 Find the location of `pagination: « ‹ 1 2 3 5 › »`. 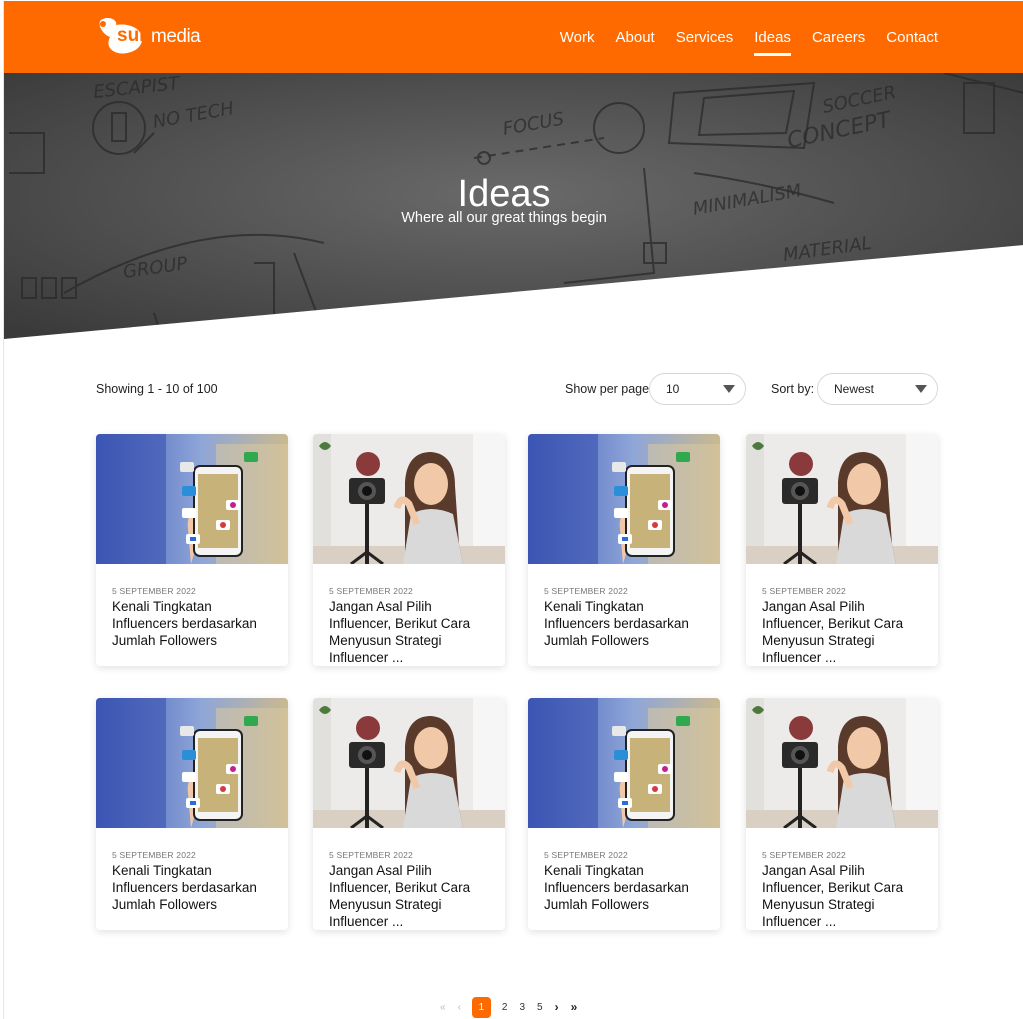

pagination: « ‹ 1 2 3 5 › » is located at coordinates (508, 1007).